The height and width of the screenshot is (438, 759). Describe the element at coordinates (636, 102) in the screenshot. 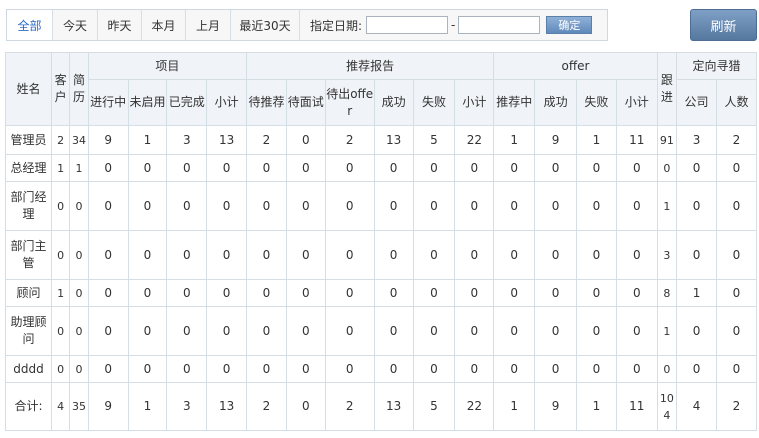

I see `col-offer-subtotal: 小计` at that location.